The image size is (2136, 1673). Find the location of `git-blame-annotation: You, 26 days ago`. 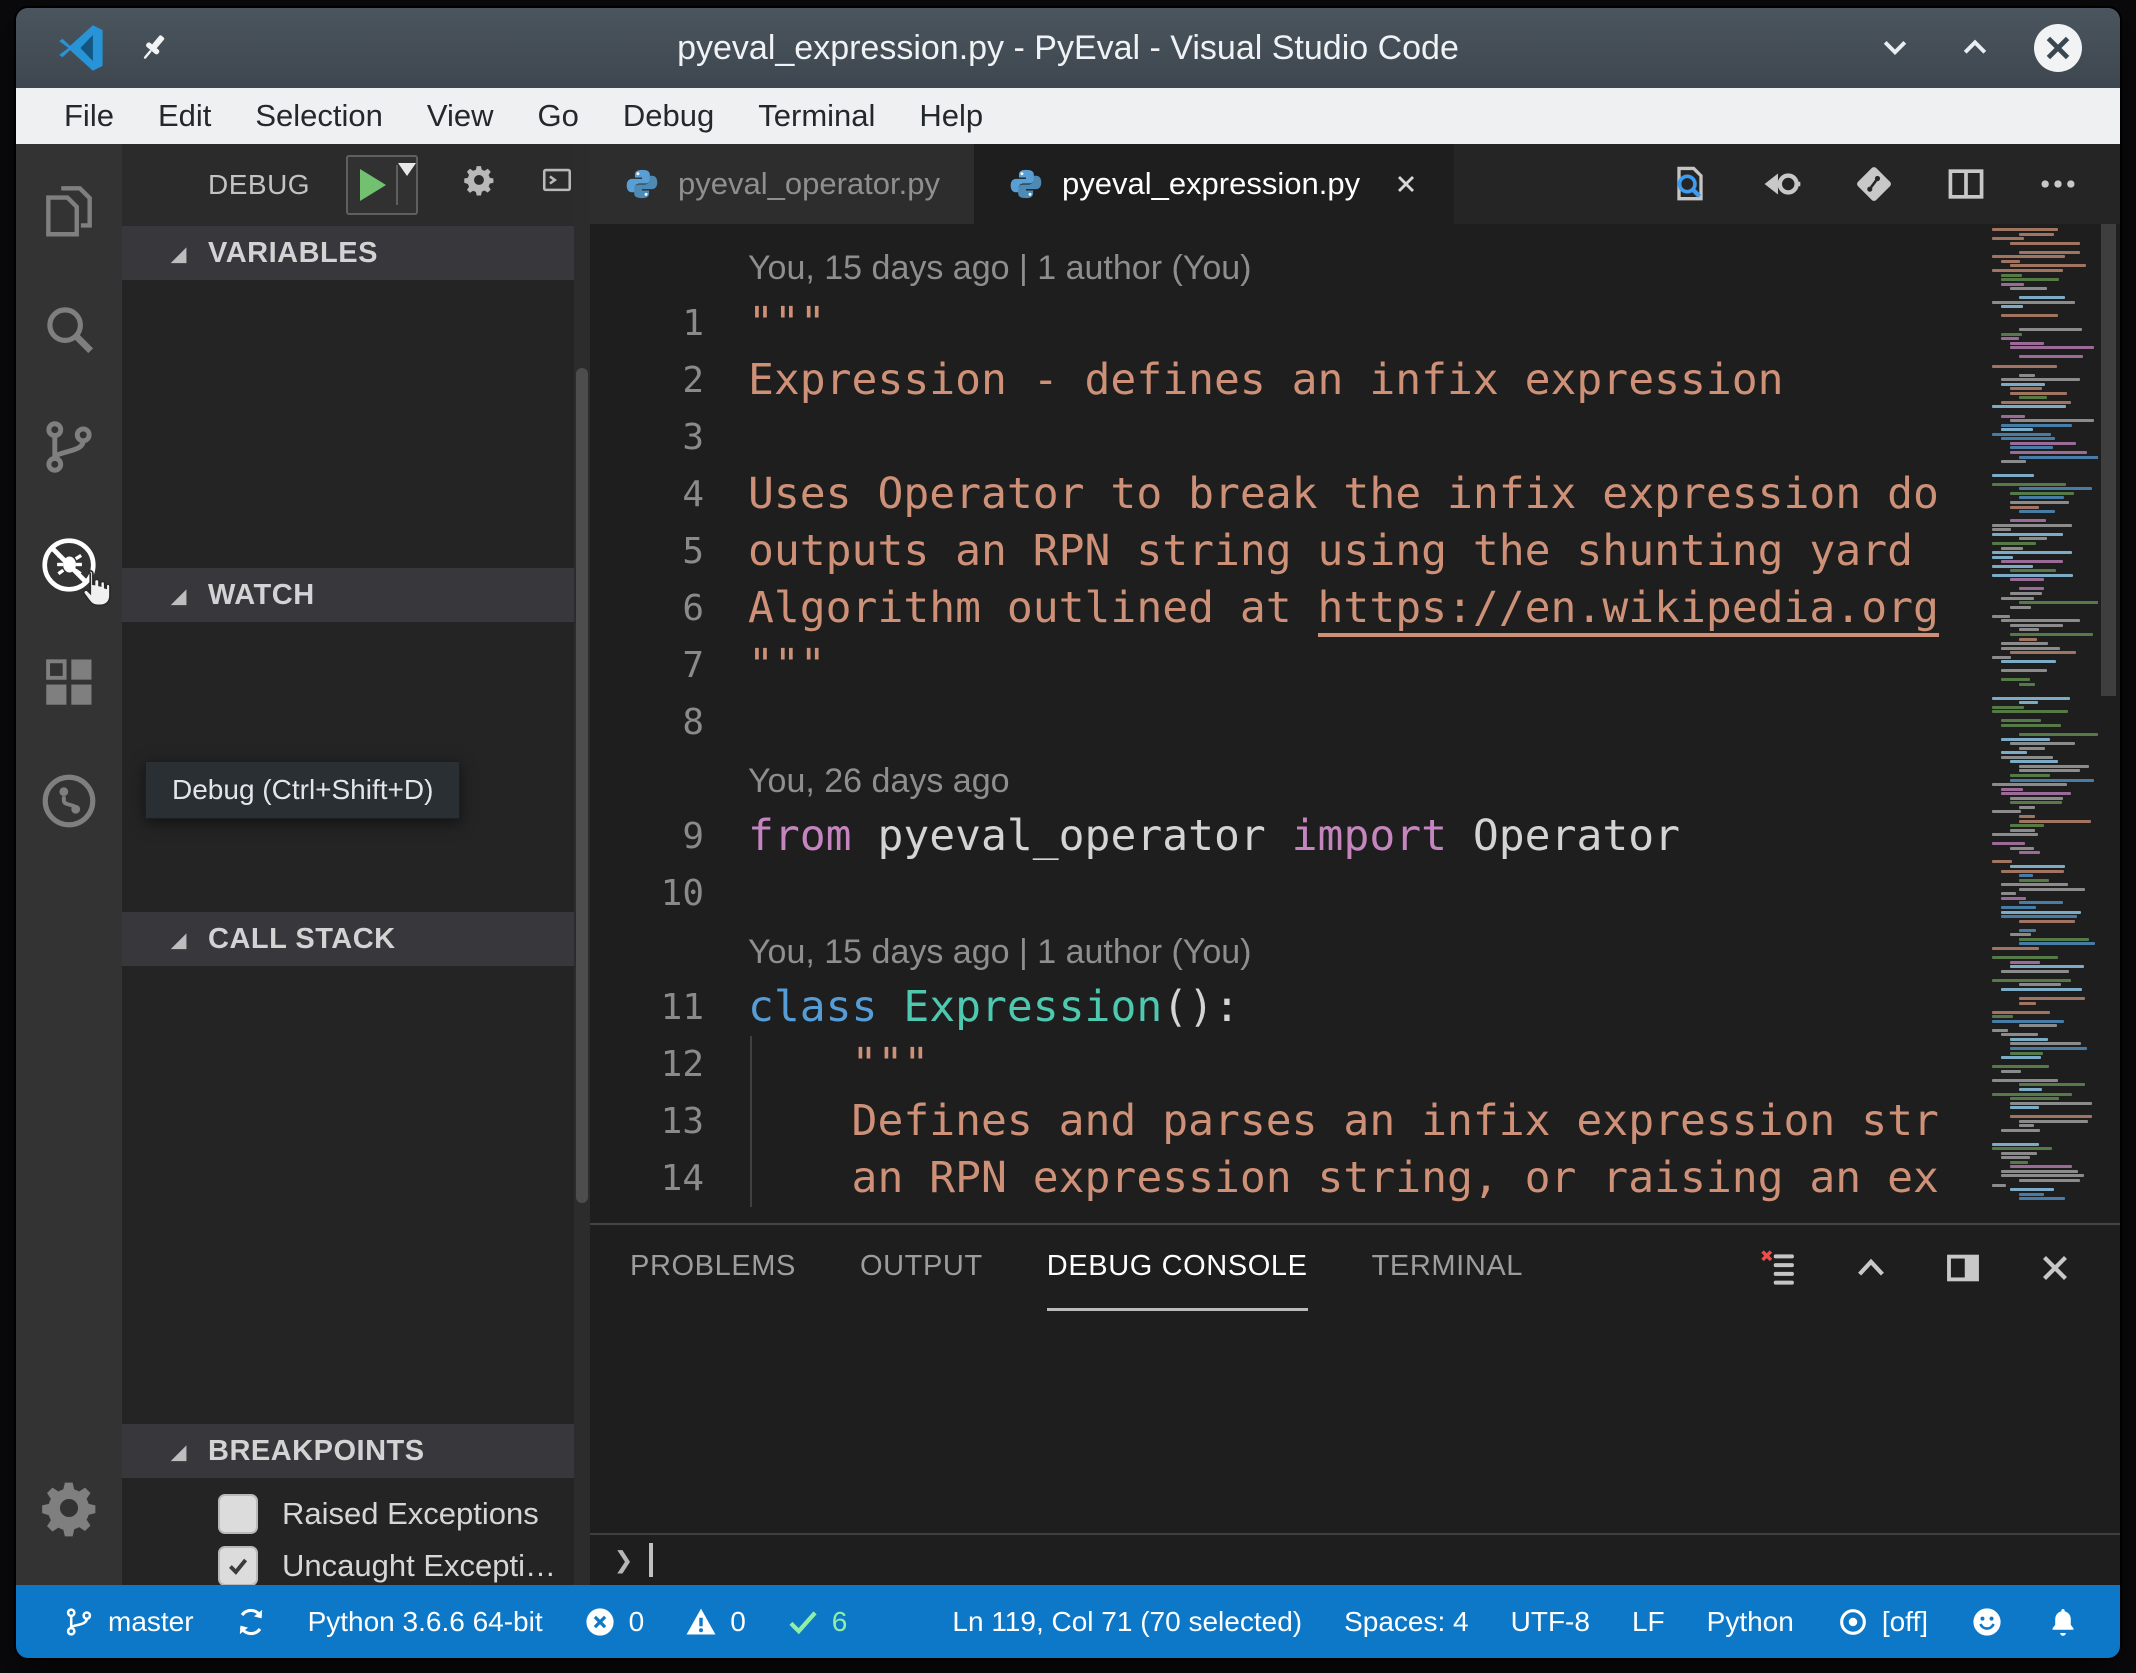

git-blame-annotation: You, 26 days ago is located at coordinates (879, 781).